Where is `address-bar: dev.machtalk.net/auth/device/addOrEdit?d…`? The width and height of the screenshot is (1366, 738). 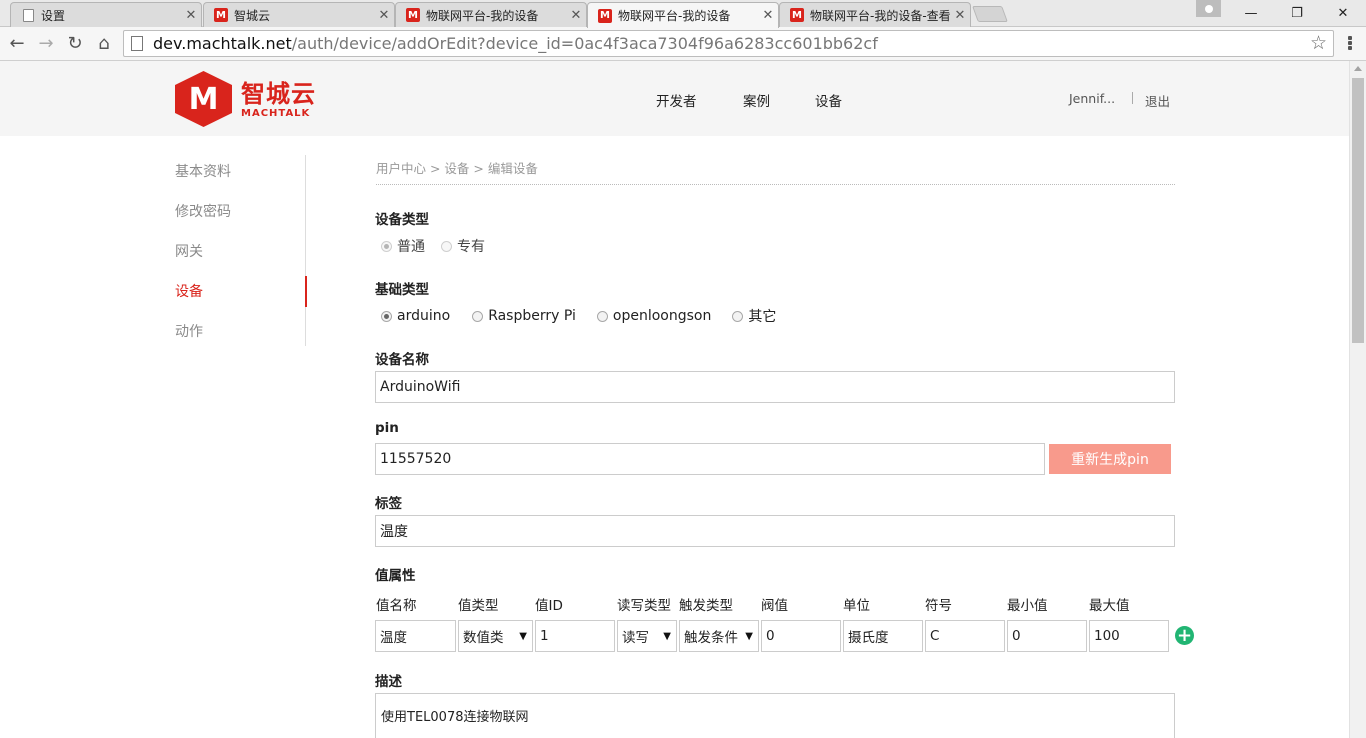 address-bar: dev.machtalk.net/auth/device/addOrEdit?d… is located at coordinates (728, 43).